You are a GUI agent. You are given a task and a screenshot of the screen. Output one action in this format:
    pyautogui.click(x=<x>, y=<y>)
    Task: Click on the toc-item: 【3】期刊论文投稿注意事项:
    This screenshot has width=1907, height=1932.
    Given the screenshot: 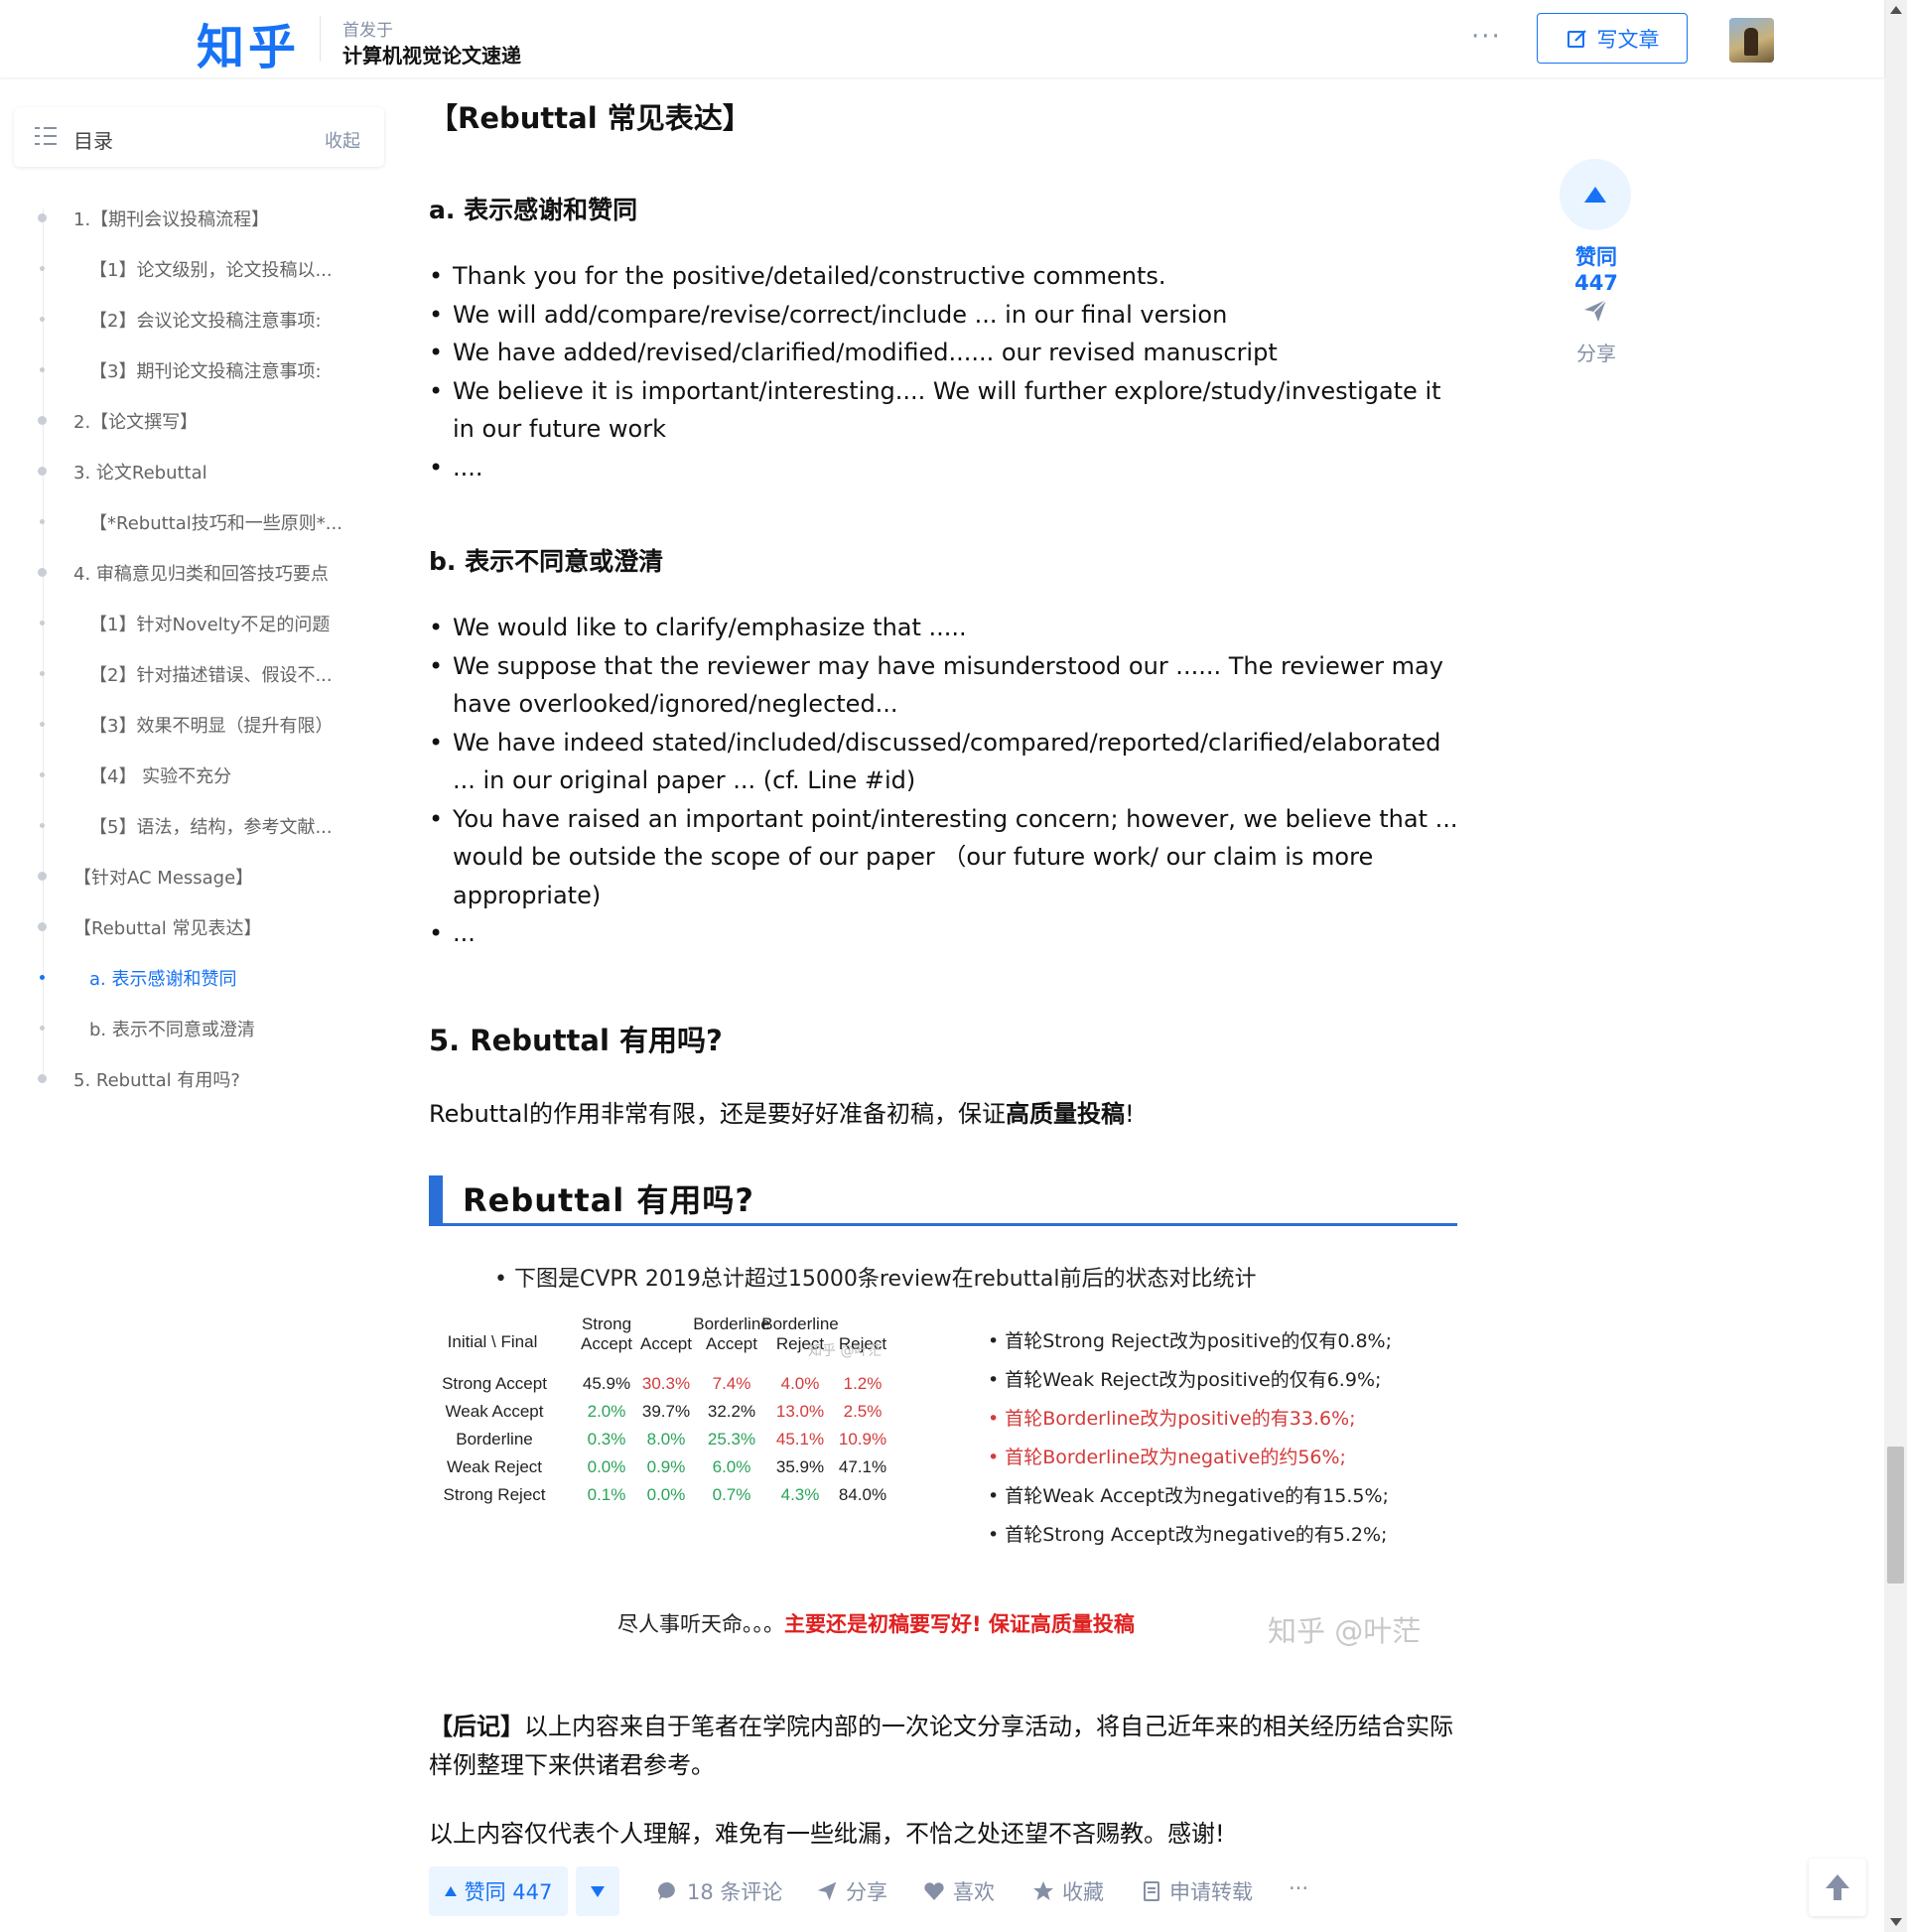 What is the action you would take?
    pyautogui.click(x=188, y=371)
    